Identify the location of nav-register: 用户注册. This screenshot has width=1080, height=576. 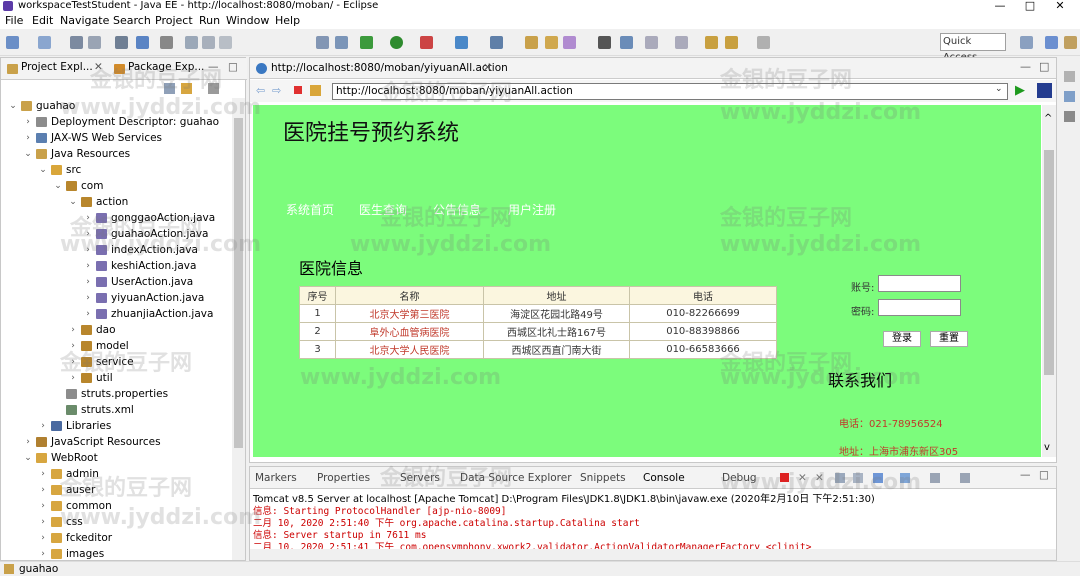
(532, 209).